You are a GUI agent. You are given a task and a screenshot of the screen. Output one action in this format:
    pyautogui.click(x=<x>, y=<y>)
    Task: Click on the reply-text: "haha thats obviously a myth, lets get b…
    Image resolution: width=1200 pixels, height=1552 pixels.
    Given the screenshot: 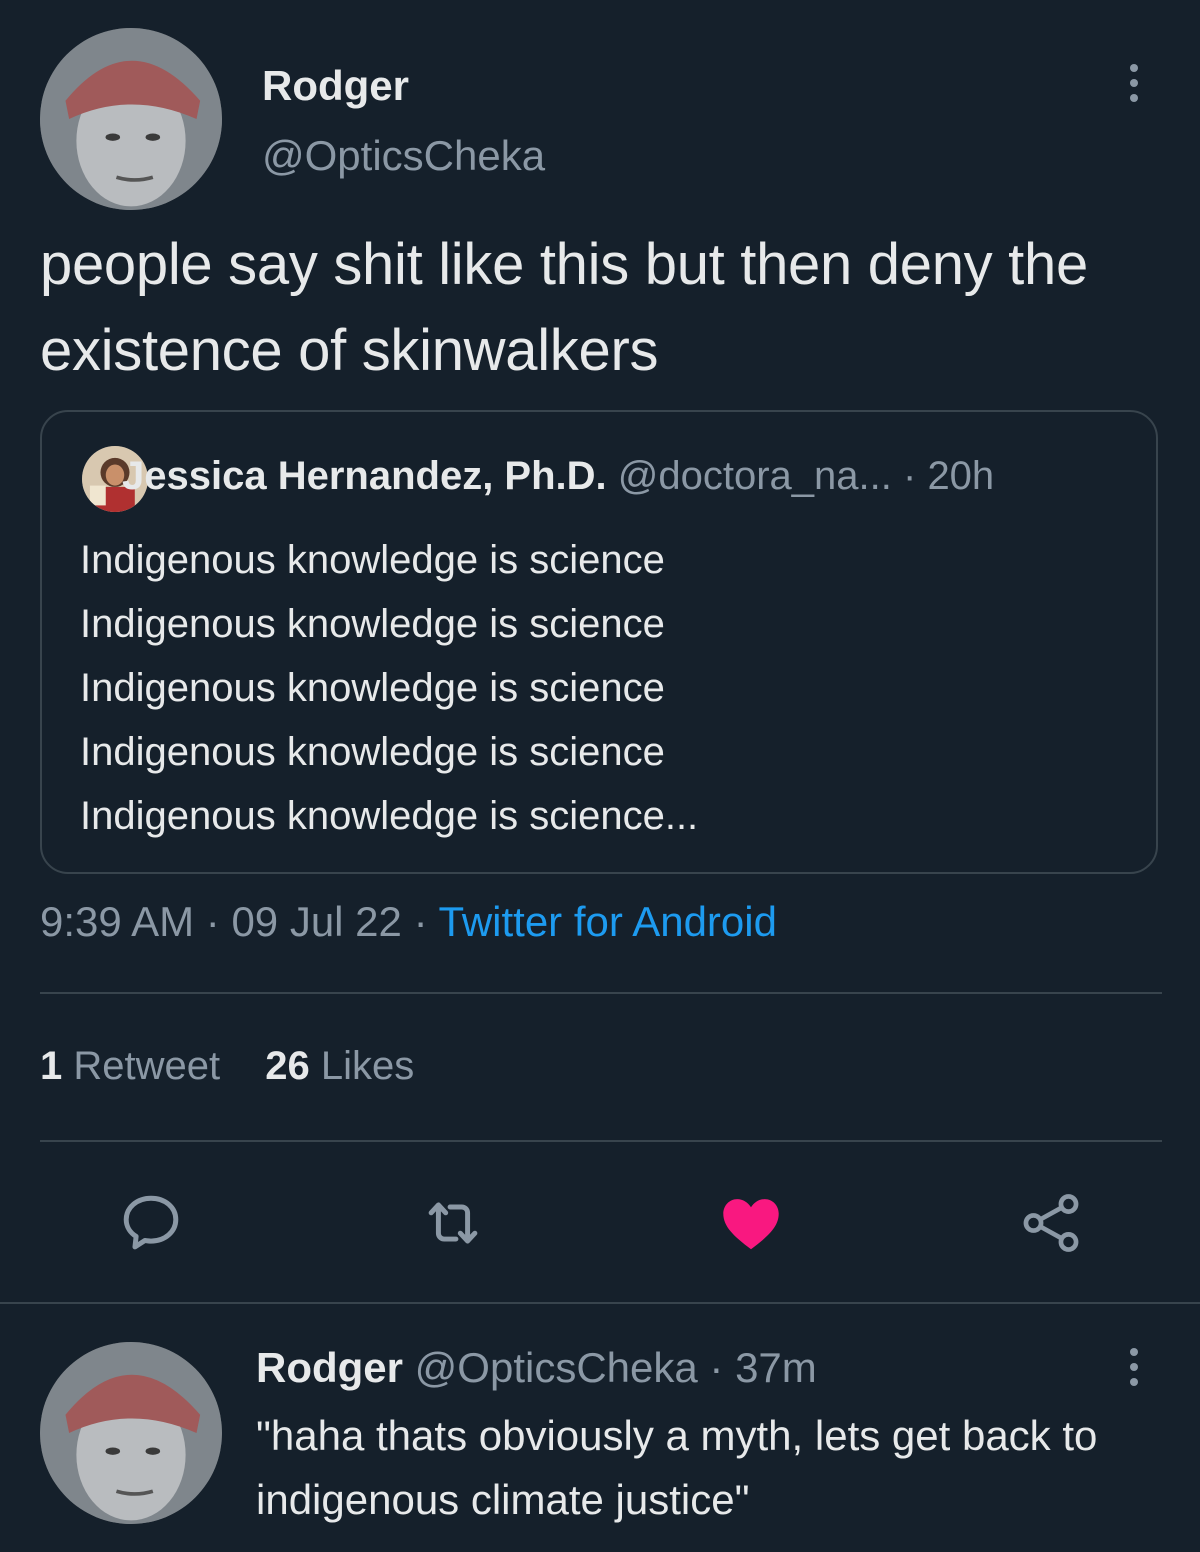 What is the action you would take?
    pyautogui.click(x=677, y=1467)
    